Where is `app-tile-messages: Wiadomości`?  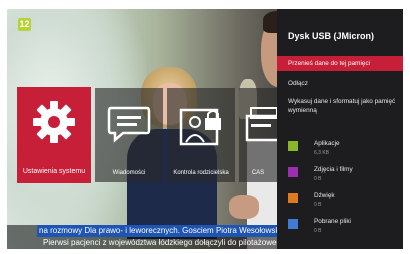
app-tile-messages: Wiadomości is located at coordinates (129, 135).